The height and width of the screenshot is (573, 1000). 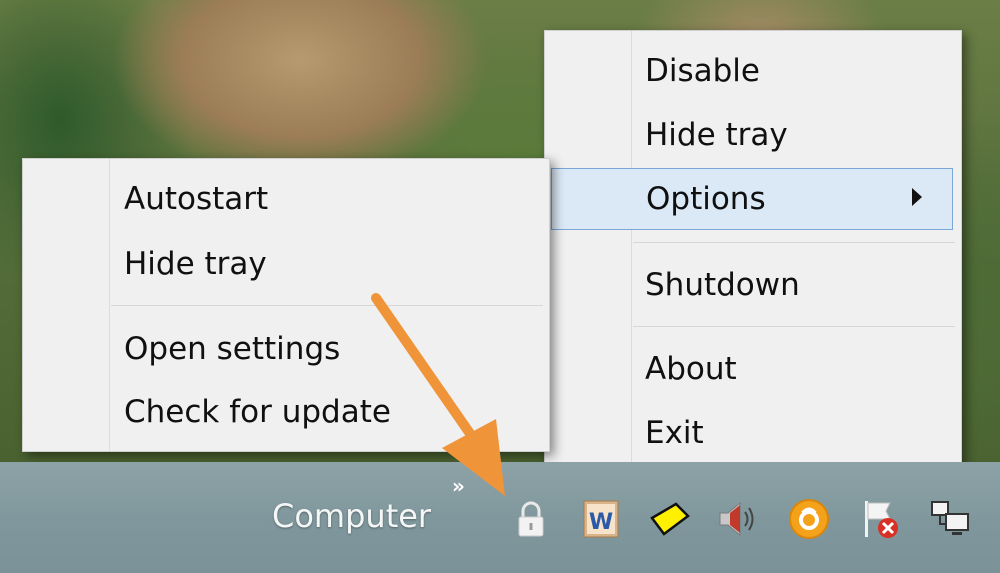 I want to click on menu-item-label: Exit, so click(x=674, y=433).